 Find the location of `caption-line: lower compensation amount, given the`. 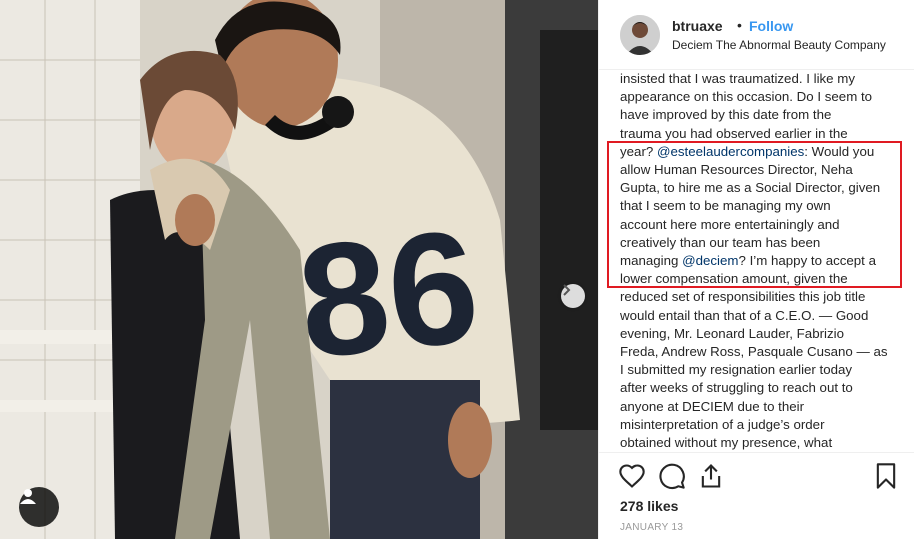

caption-line: lower compensation amount, given the is located at coordinates (762, 279).